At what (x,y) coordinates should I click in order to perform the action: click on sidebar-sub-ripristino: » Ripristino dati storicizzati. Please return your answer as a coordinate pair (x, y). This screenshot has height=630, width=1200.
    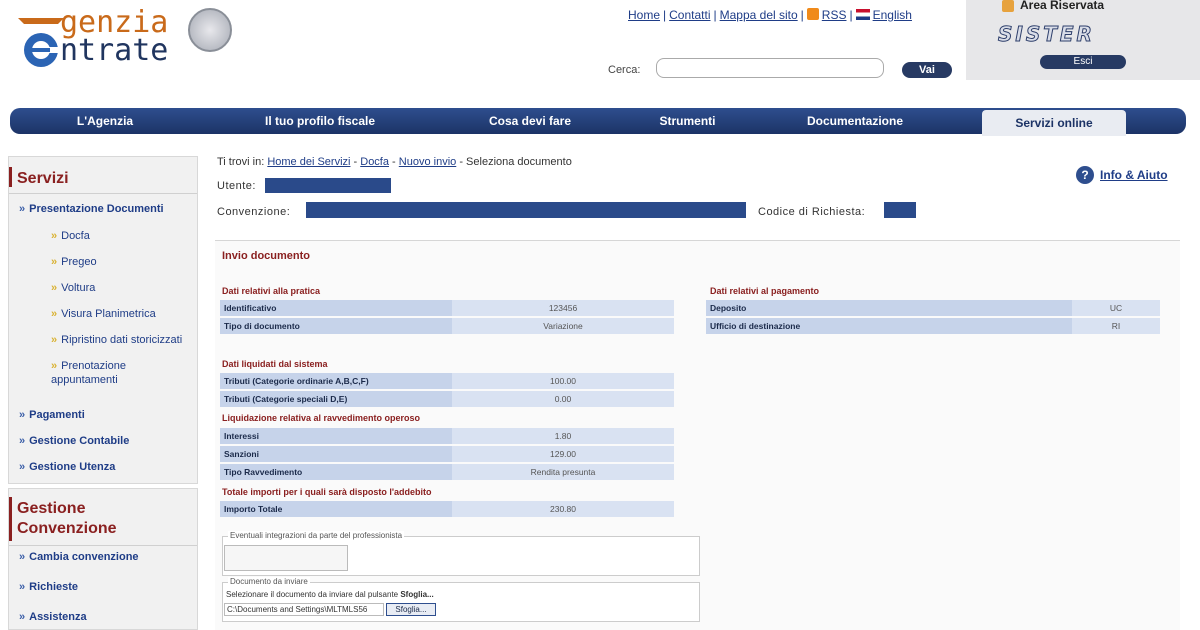
    Looking at the image, I should click on (116, 340).